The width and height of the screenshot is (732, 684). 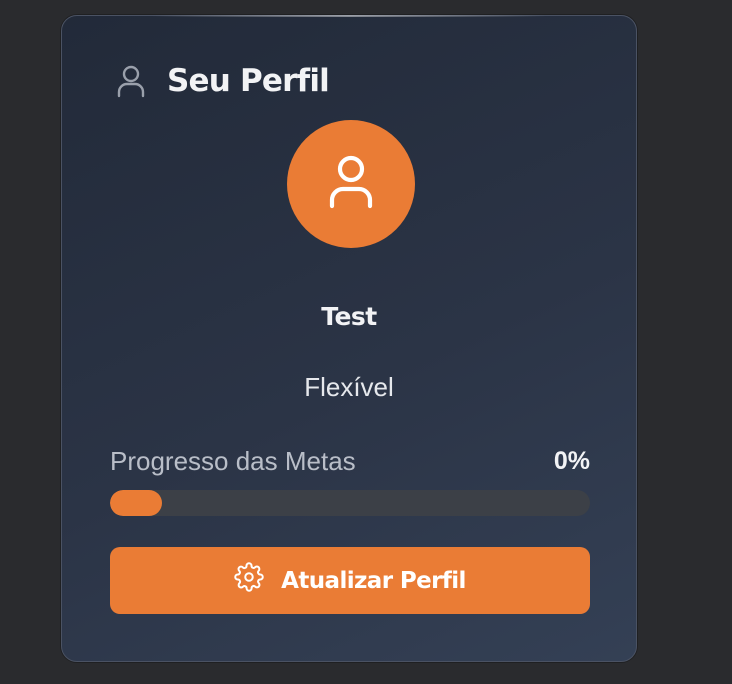 I want to click on progress-label: Progresso das Metas, so click(x=233, y=461).